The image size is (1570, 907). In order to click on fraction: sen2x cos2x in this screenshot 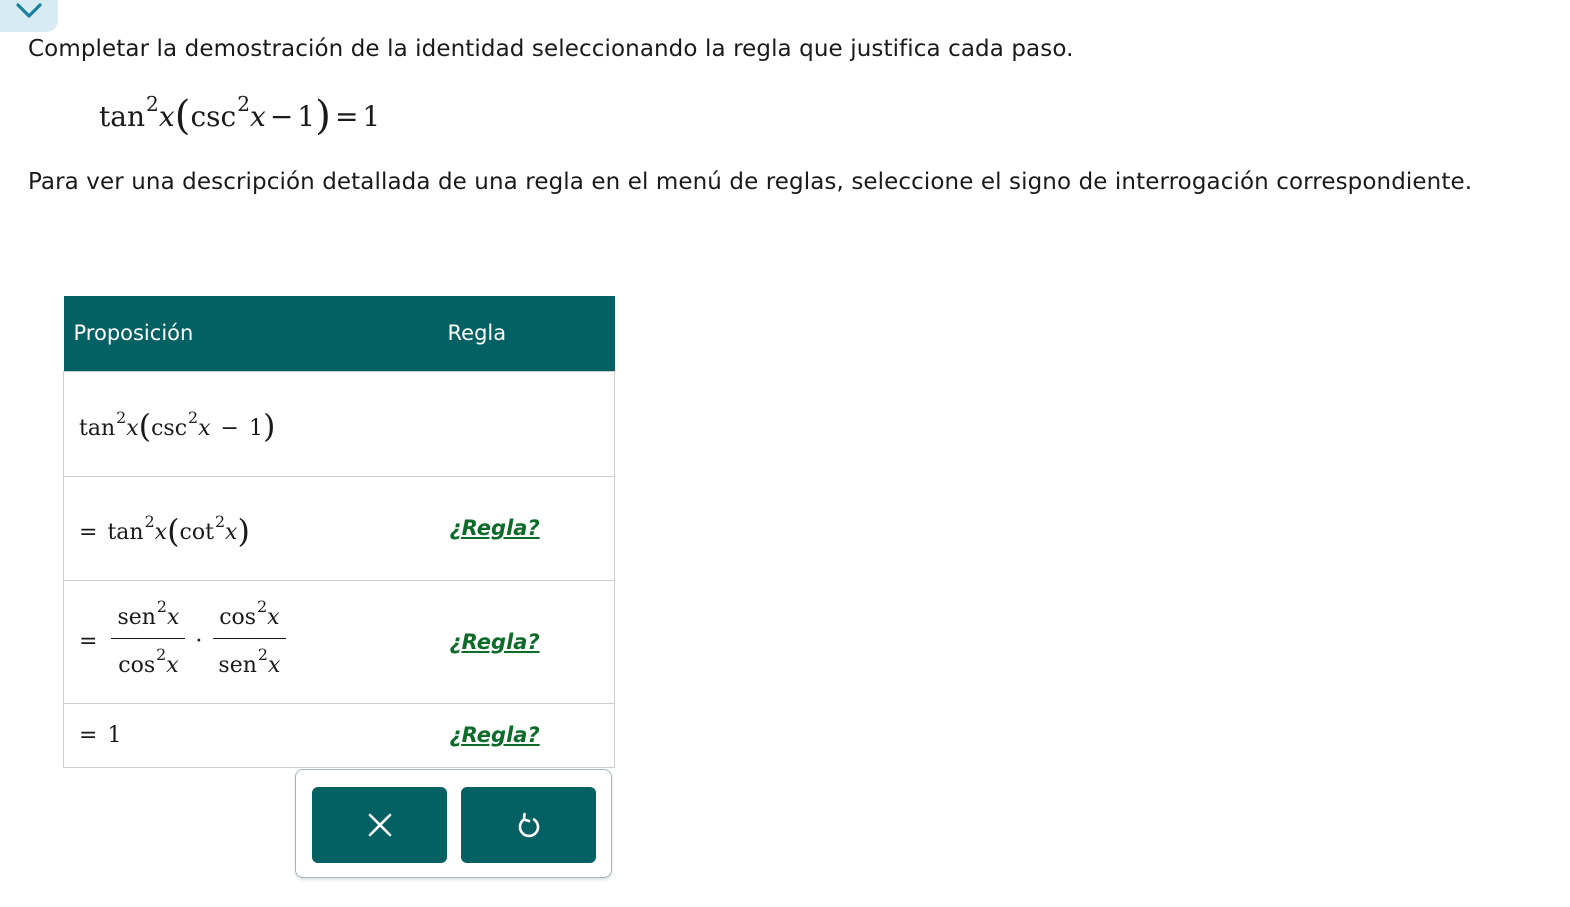, I will do `click(148, 637)`.